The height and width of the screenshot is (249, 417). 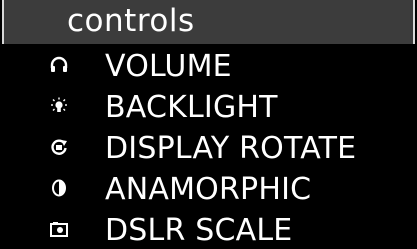 What do you see at coordinates (168, 66) in the screenshot?
I see `menu-item-label: VOLUME` at bounding box center [168, 66].